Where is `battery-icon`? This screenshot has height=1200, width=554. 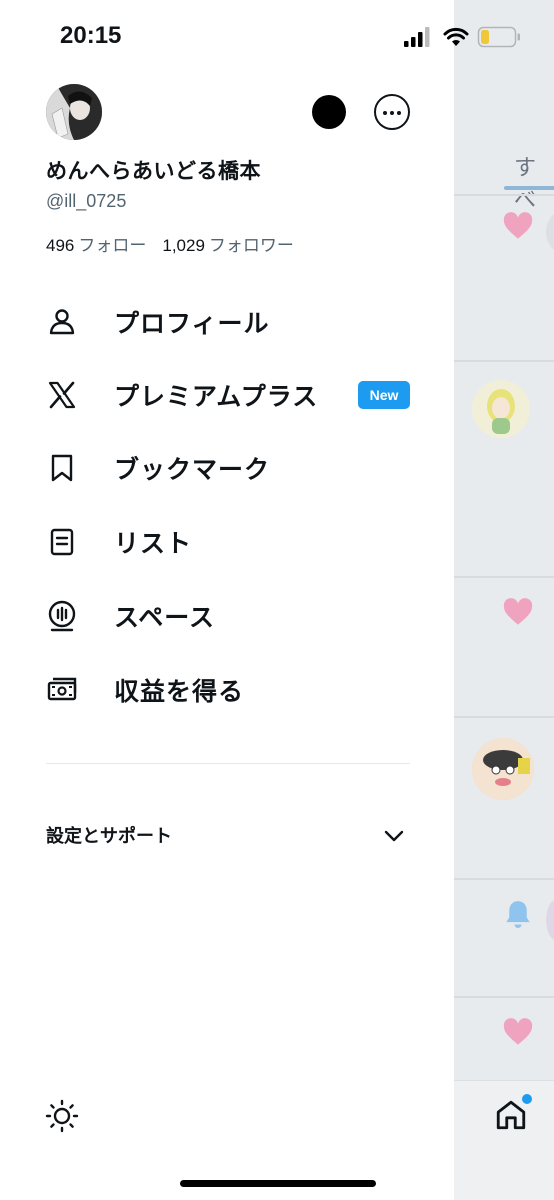 battery-icon is located at coordinates (498, 37).